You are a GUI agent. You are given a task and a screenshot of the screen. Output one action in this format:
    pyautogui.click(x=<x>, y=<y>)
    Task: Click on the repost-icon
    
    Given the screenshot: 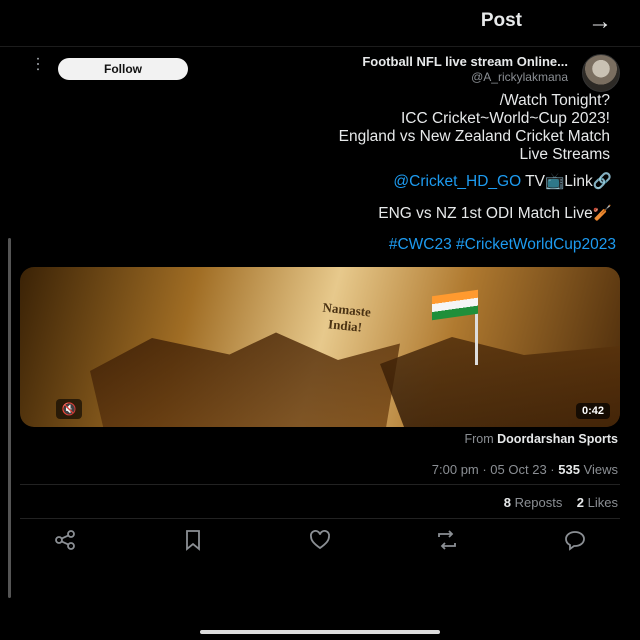 What is the action you would take?
    pyautogui.click(x=447, y=540)
    